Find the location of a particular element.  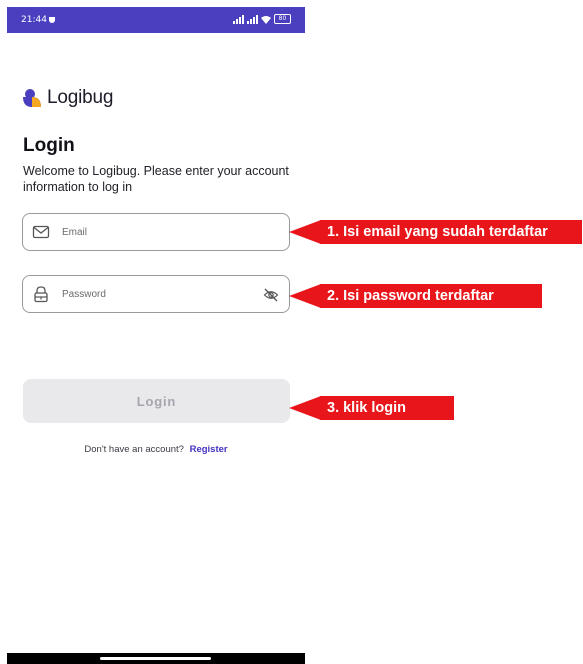

notification-icon is located at coordinates (51, 19).